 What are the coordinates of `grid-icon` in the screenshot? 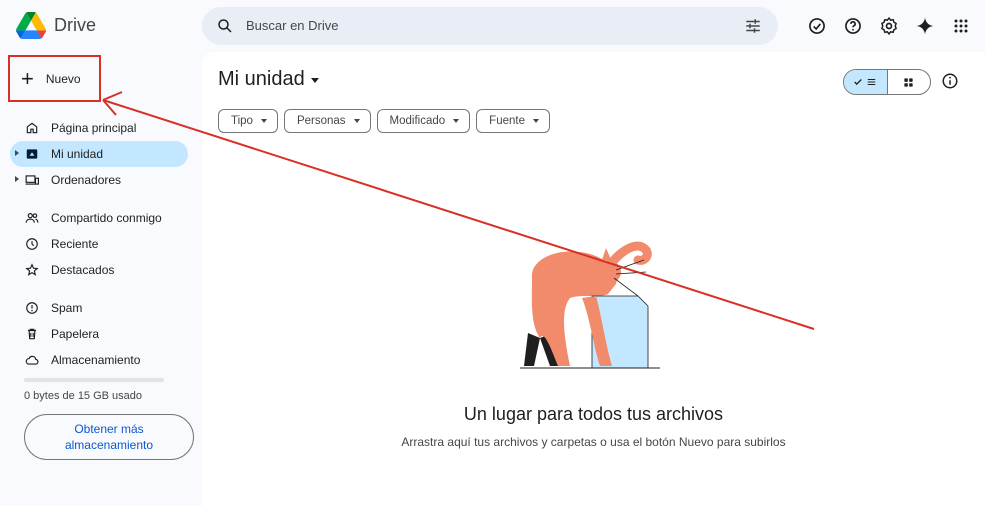 It's located at (909, 82).